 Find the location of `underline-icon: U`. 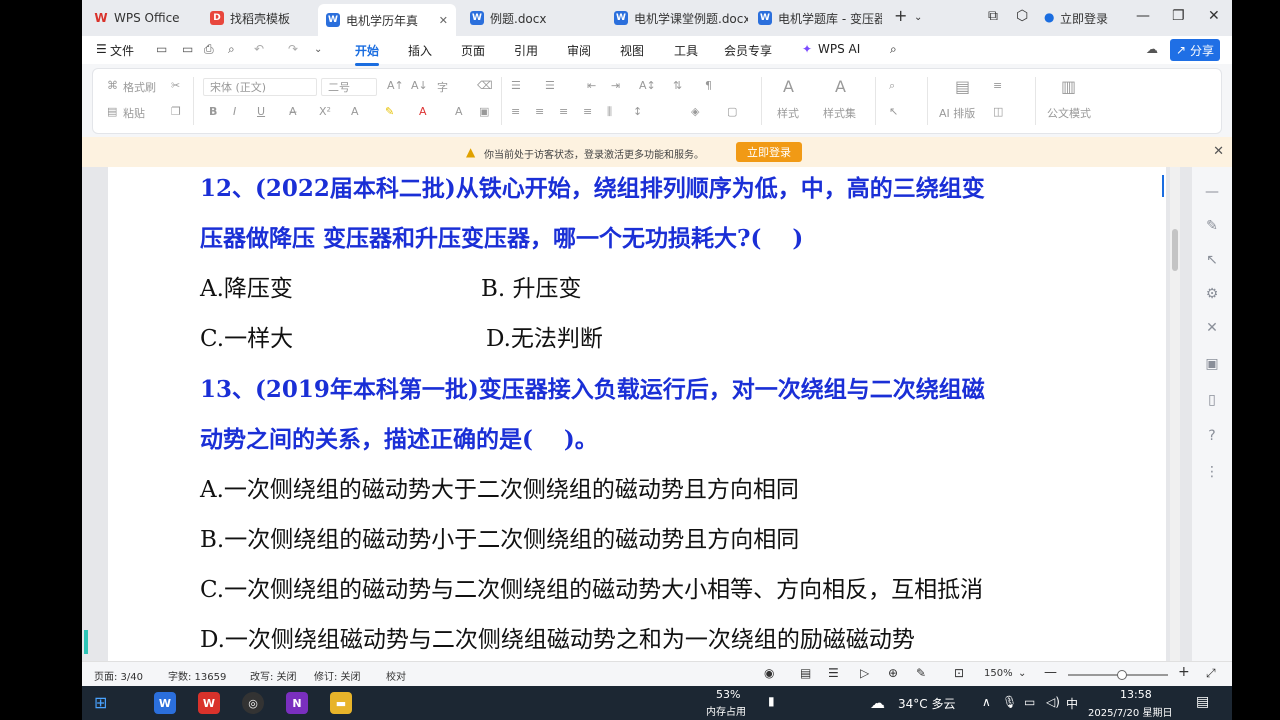

underline-icon: U is located at coordinates (261, 111).